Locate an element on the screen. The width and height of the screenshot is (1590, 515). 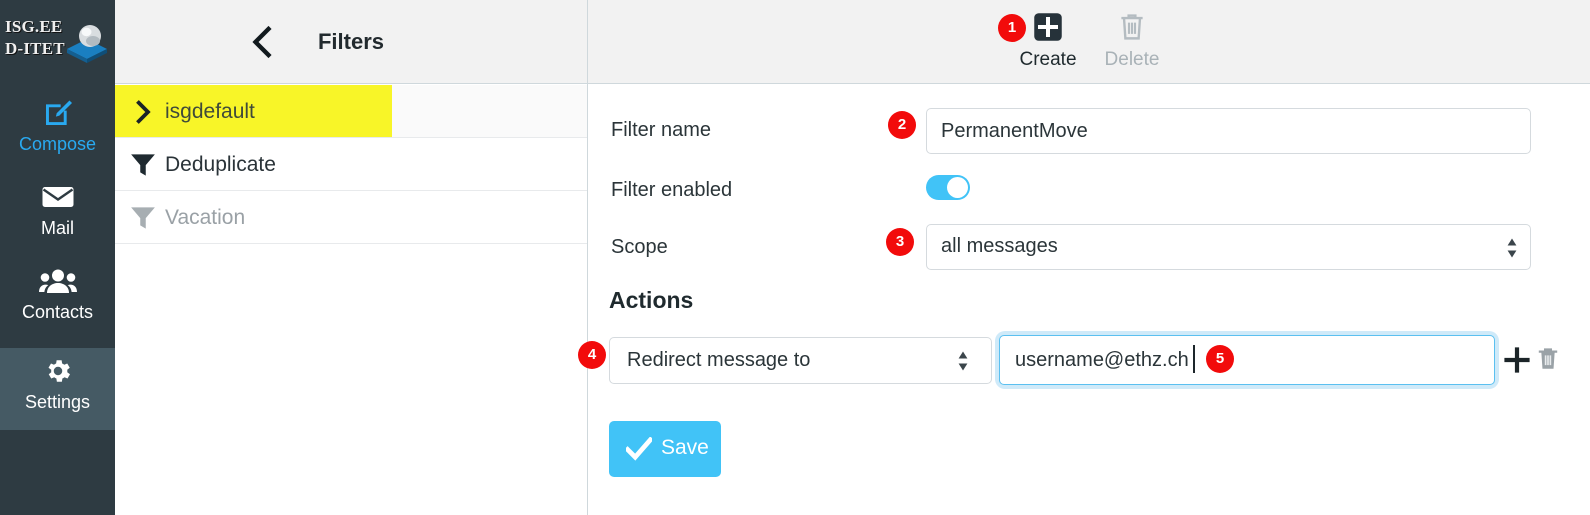
plus-icon is located at coordinates (1517, 360).